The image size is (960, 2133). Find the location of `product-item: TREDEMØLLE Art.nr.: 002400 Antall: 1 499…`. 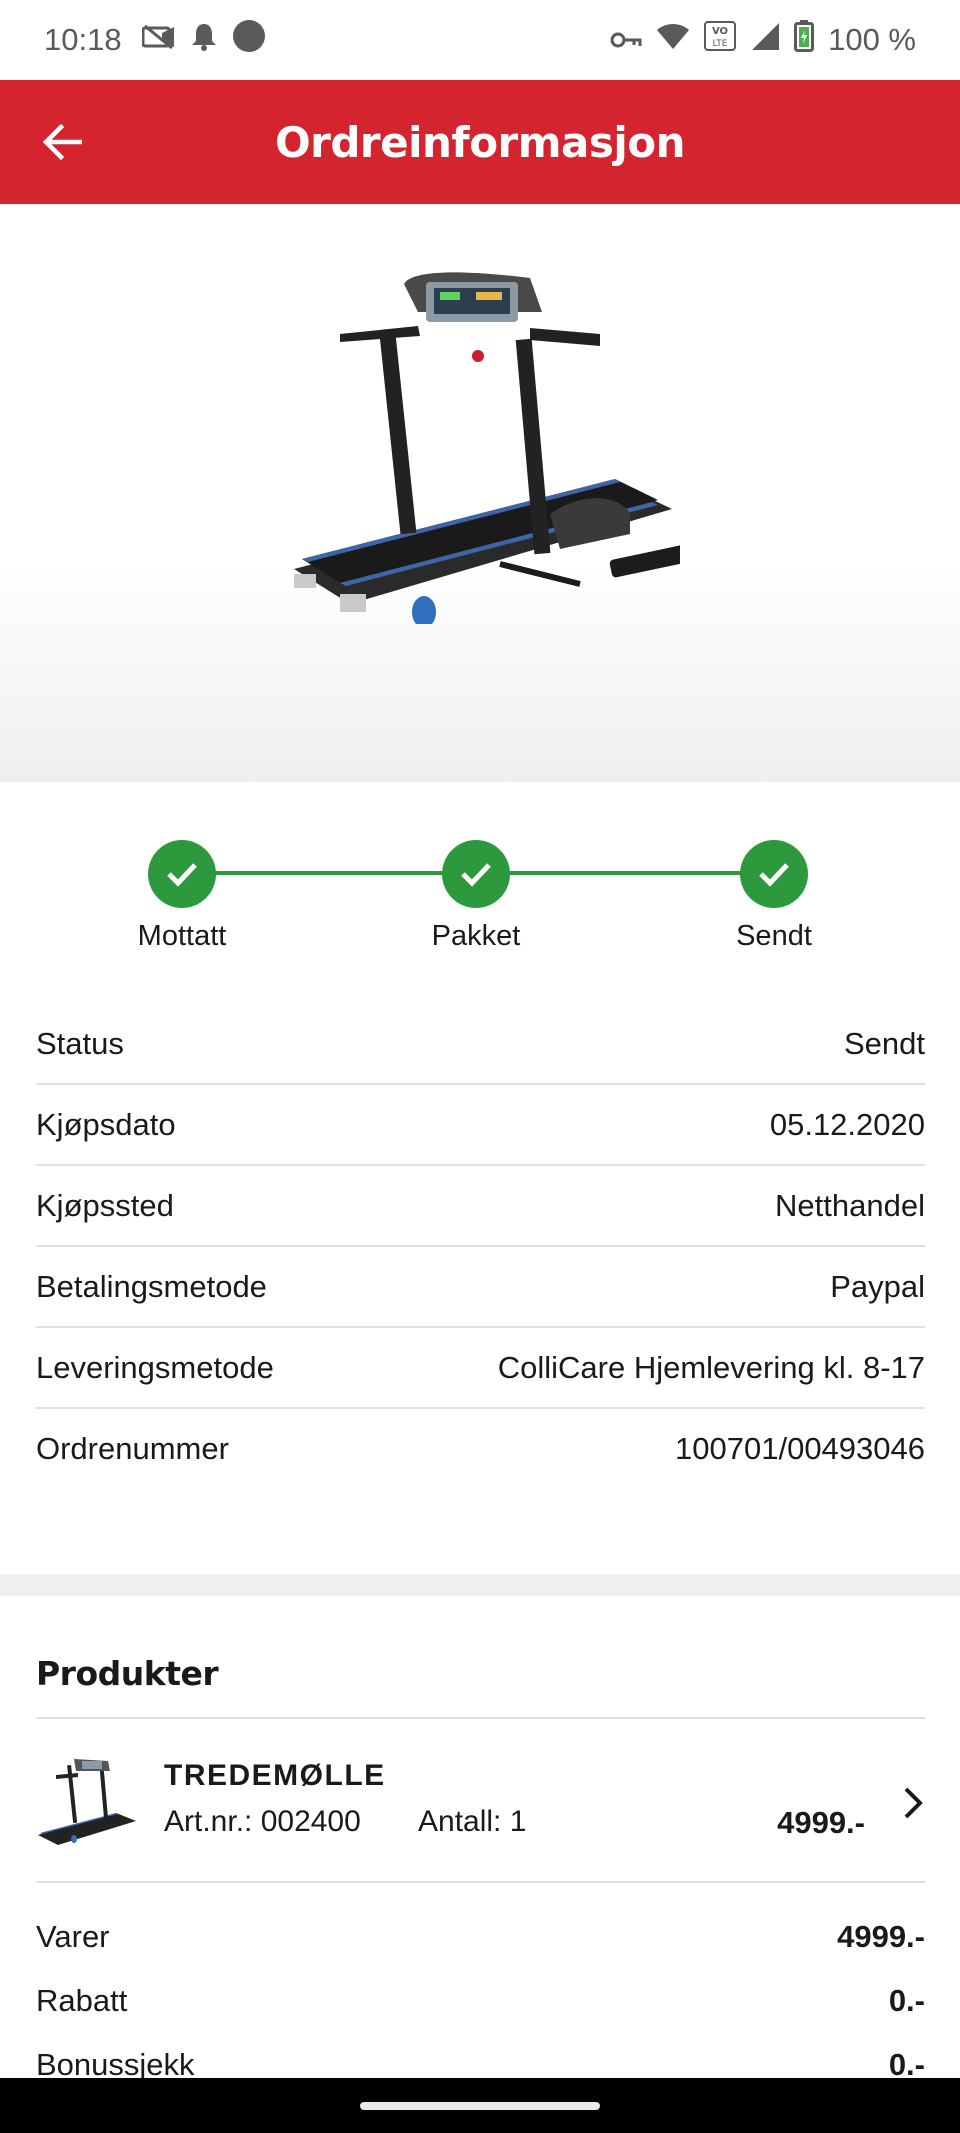

product-item: TREDEMØLLE Art.nr.: 002400 Antall: 1 499… is located at coordinates (480, 1801).